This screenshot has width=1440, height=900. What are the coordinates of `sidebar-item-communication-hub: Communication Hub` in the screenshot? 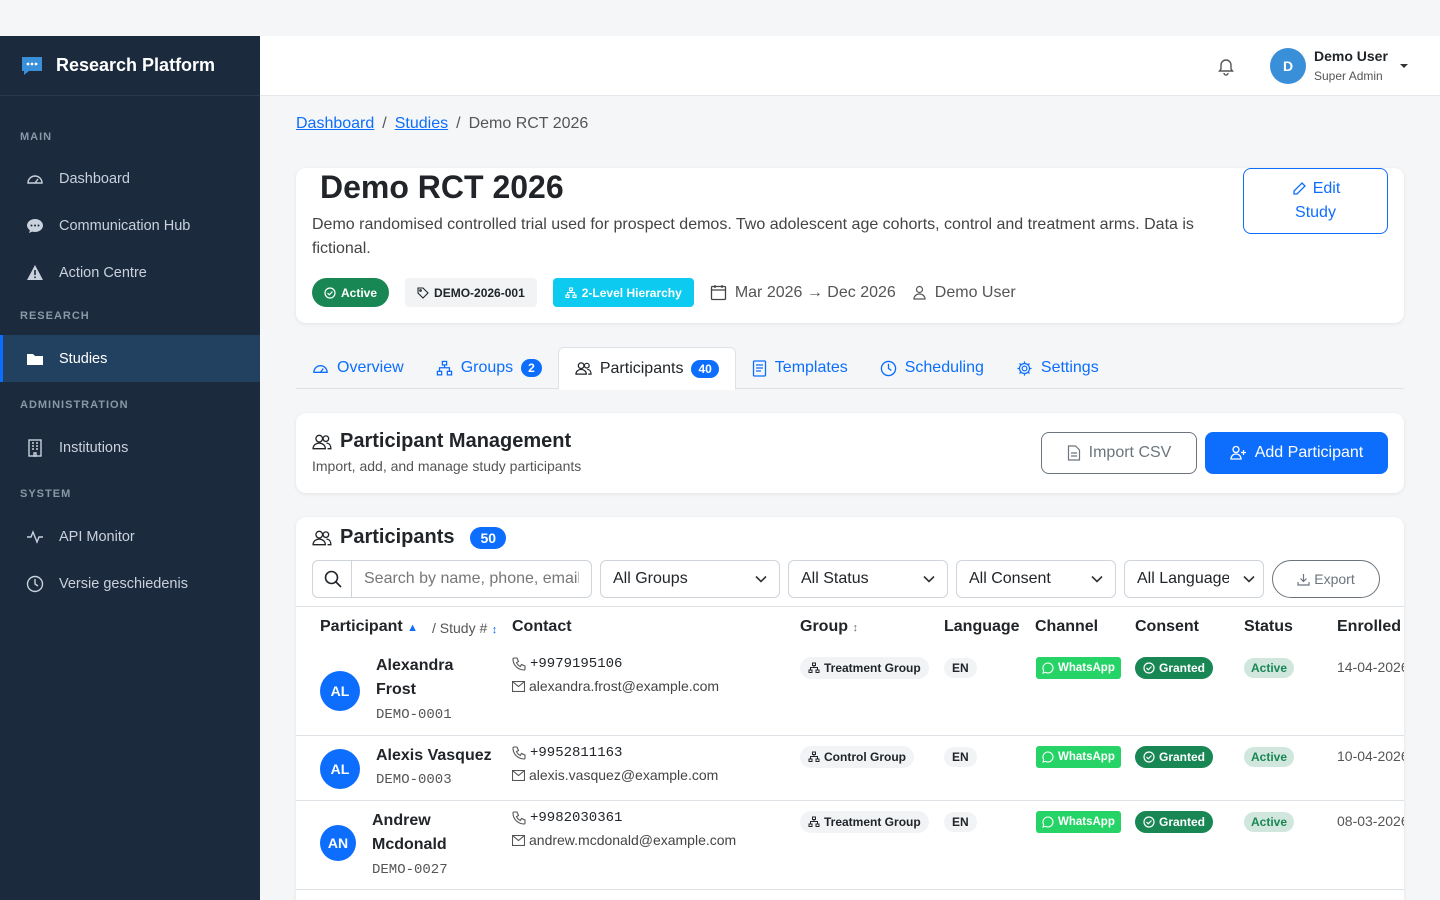 It's located at (130, 225).